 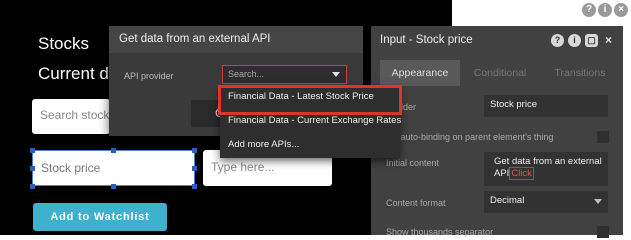 I want to click on initial-content-field: Get data from an external API Click, so click(x=546, y=169).